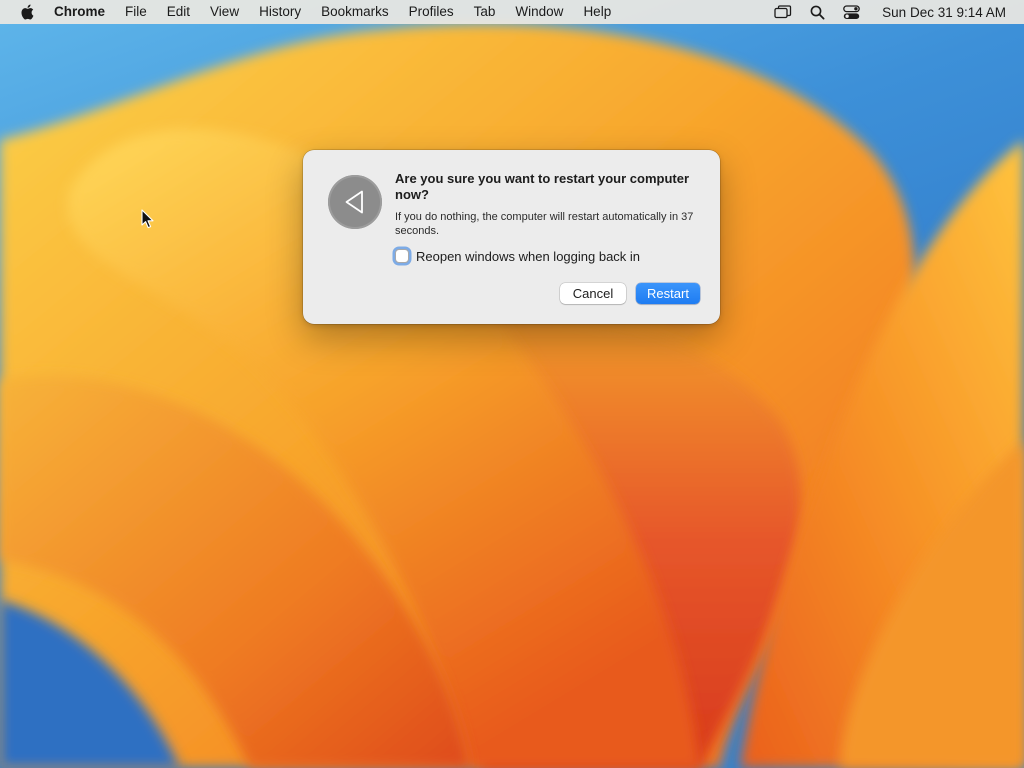 This screenshot has width=1024, height=768. What do you see at coordinates (355, 202) in the screenshot?
I see `restart-triangle-icon` at bounding box center [355, 202].